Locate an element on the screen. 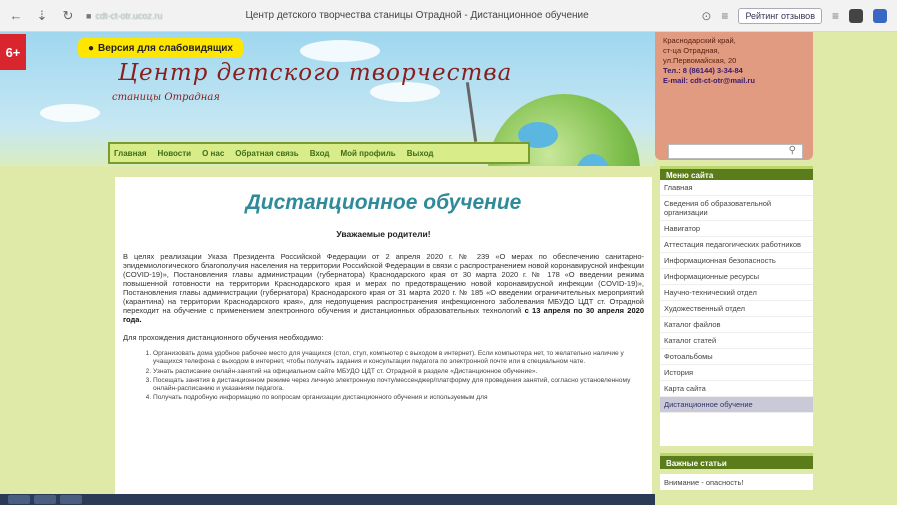 Image resolution: width=897 pixels, height=505 pixels. address-bar: ■ cdt-ct-otr.ucoz.ru is located at coordinates (150, 16).